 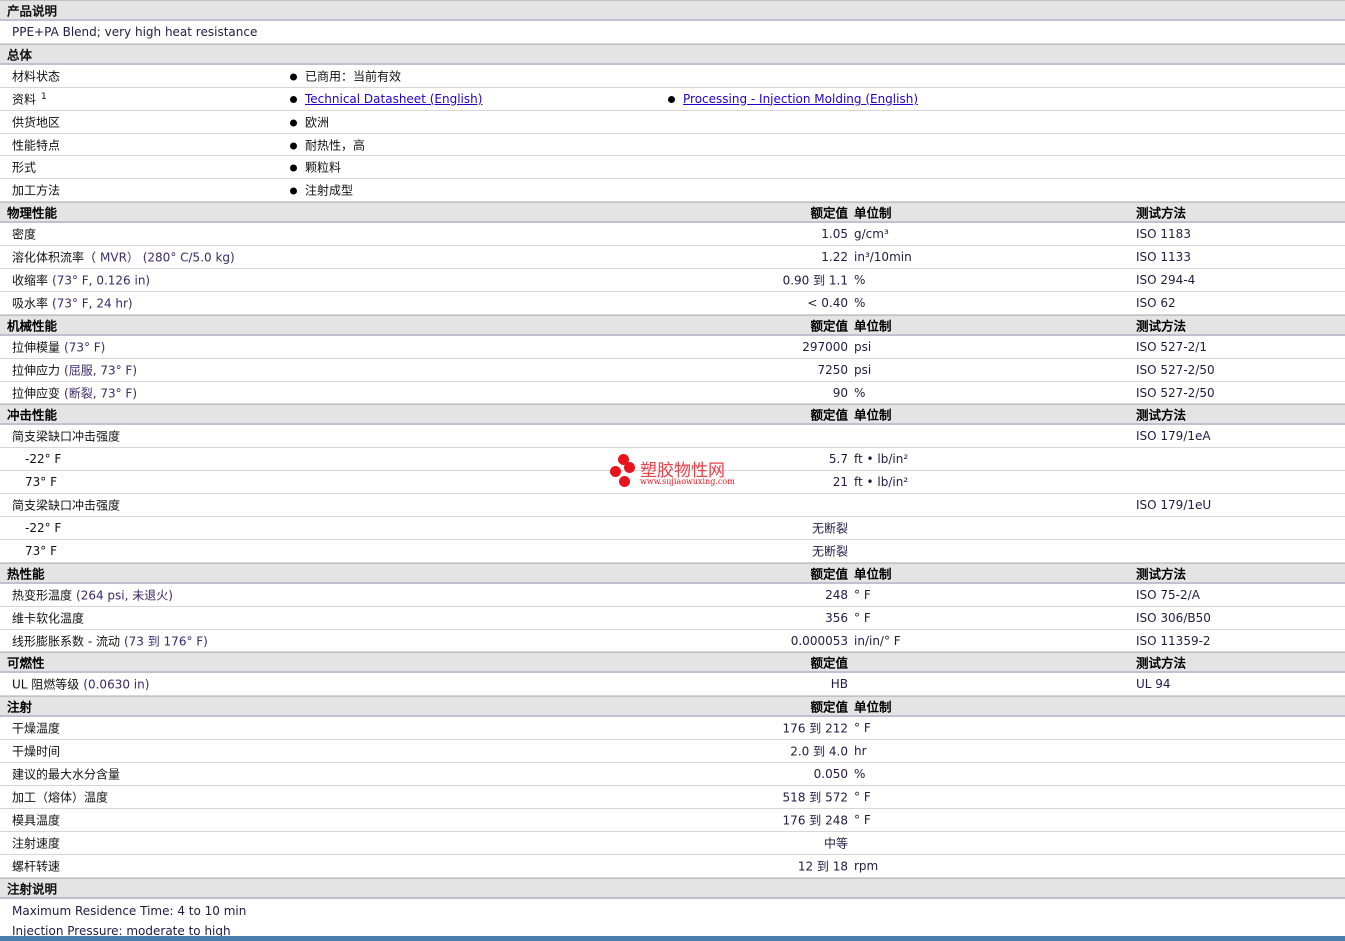 What do you see at coordinates (1173, 640) in the screenshot?
I see `property-test-method: ISO 11359-2` at bounding box center [1173, 640].